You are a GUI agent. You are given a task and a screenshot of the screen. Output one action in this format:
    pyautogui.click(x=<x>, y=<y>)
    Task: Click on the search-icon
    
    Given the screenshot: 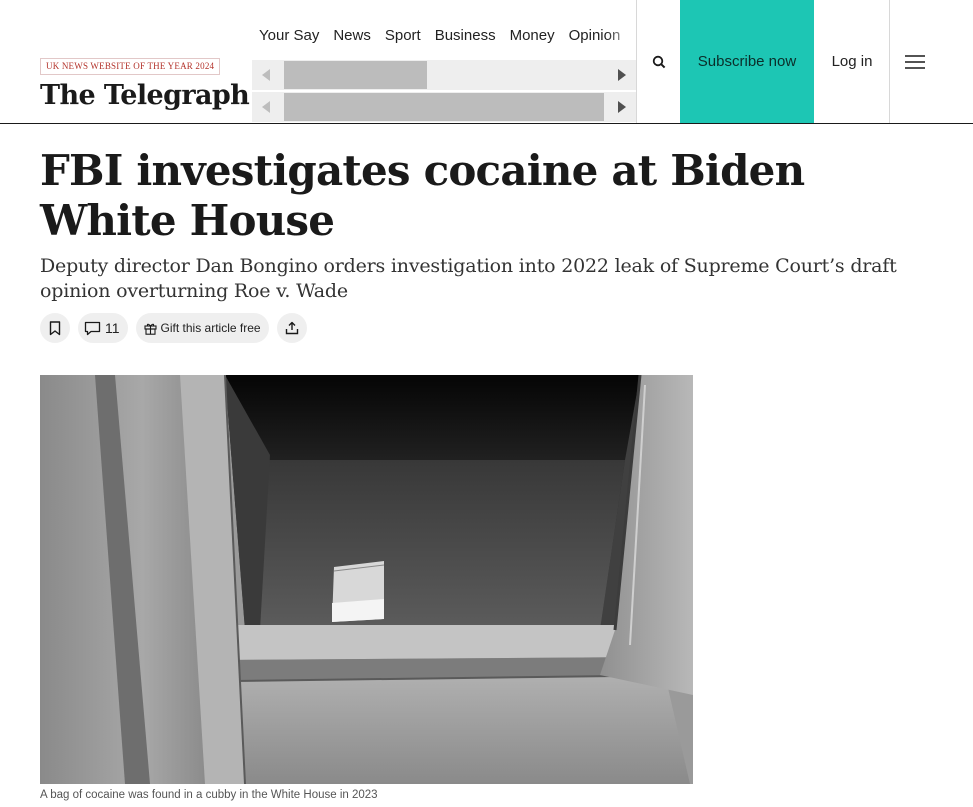 What is the action you would take?
    pyautogui.click(x=658, y=61)
    